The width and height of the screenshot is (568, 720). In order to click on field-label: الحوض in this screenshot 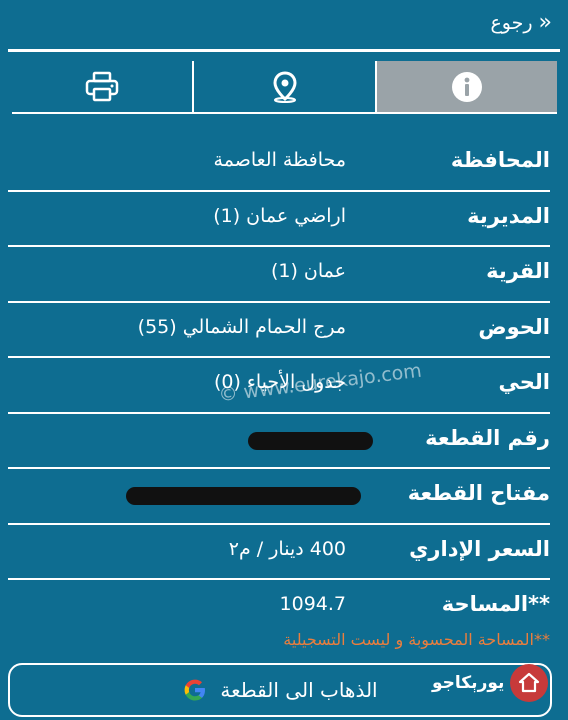, I will do `click(514, 326)`.